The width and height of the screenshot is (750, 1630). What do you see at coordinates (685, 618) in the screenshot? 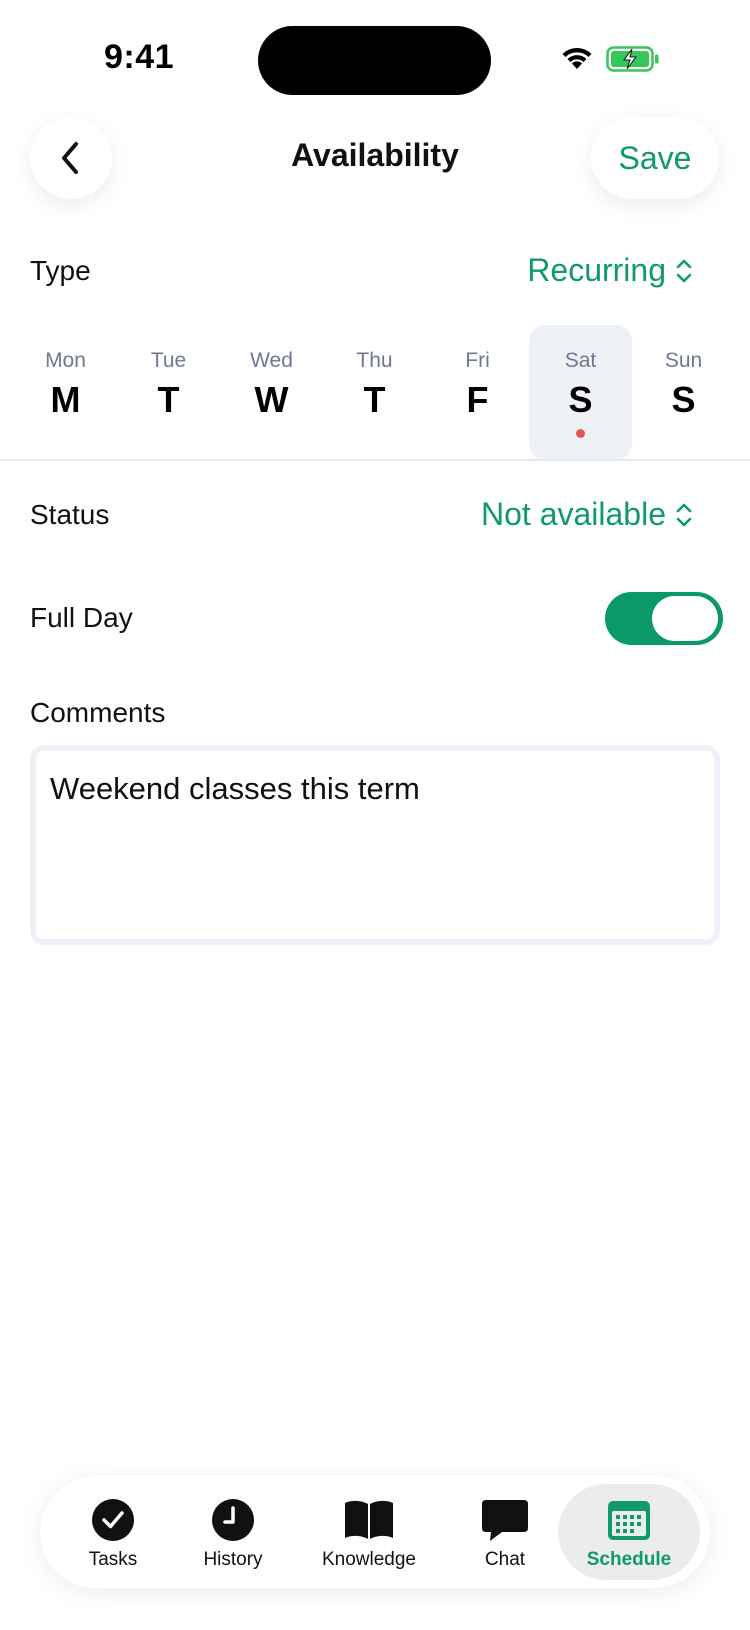
I see `toggle-knob` at bounding box center [685, 618].